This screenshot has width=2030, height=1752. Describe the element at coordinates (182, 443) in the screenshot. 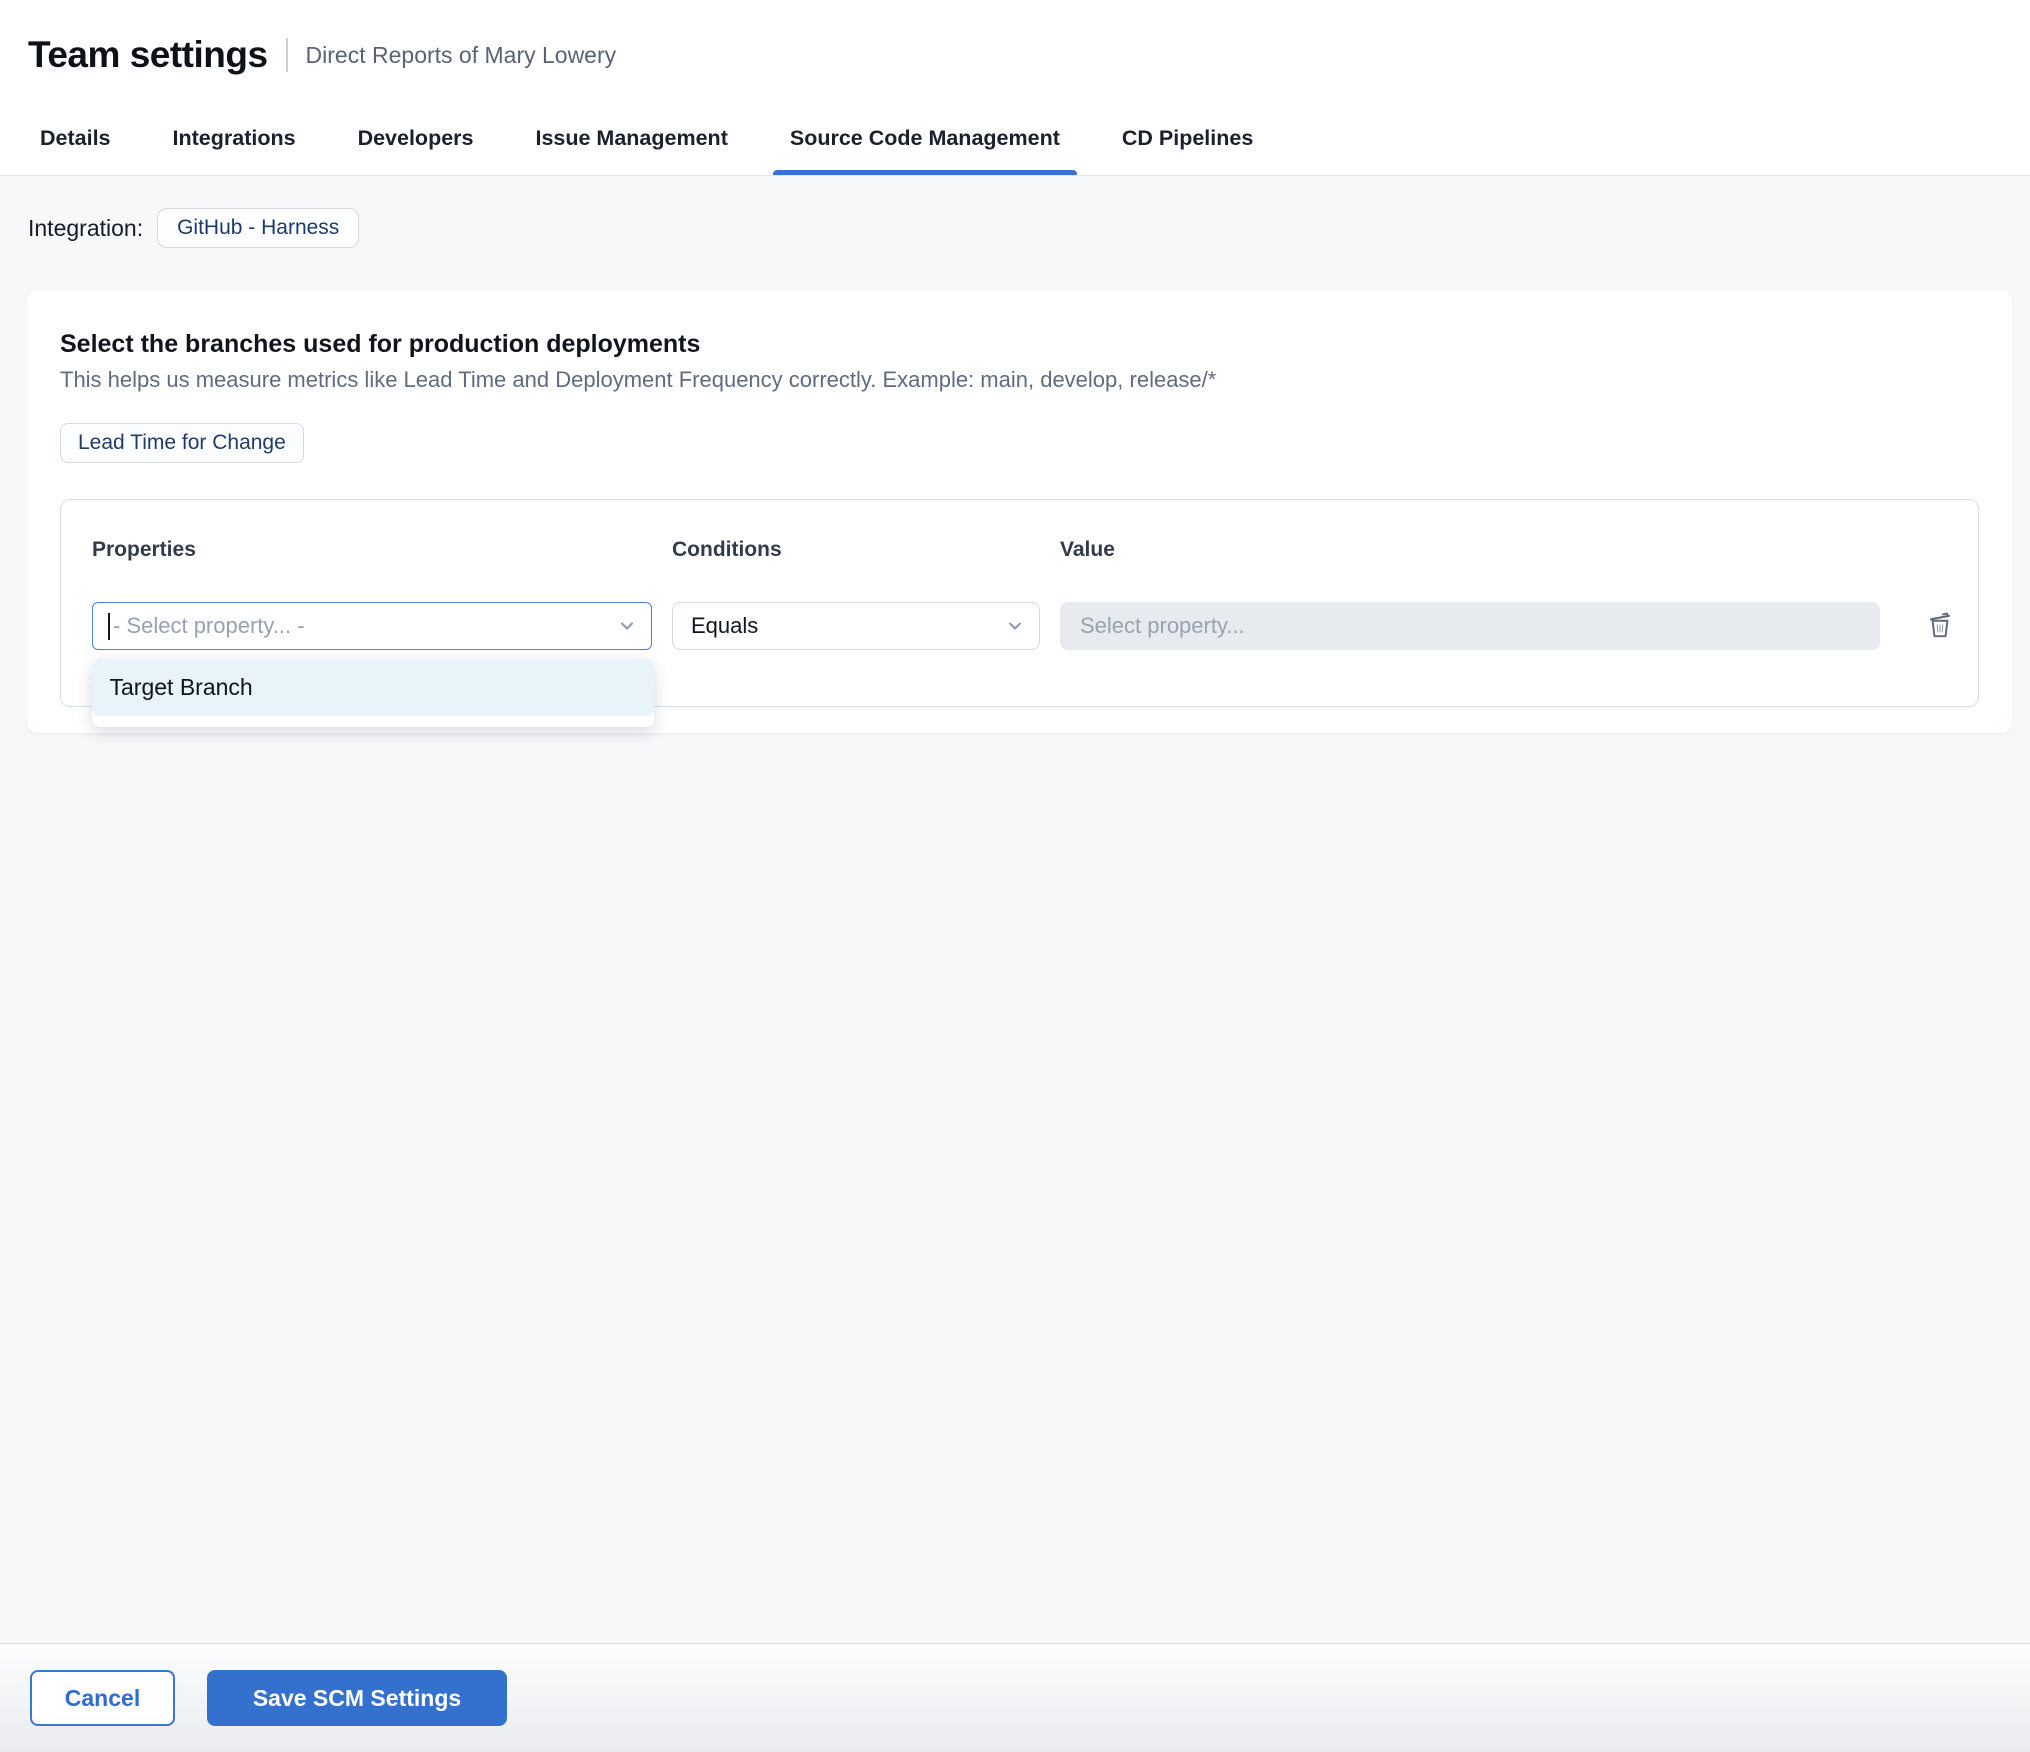

I see `metric-chip-lead-time: Lead Time for Change` at that location.